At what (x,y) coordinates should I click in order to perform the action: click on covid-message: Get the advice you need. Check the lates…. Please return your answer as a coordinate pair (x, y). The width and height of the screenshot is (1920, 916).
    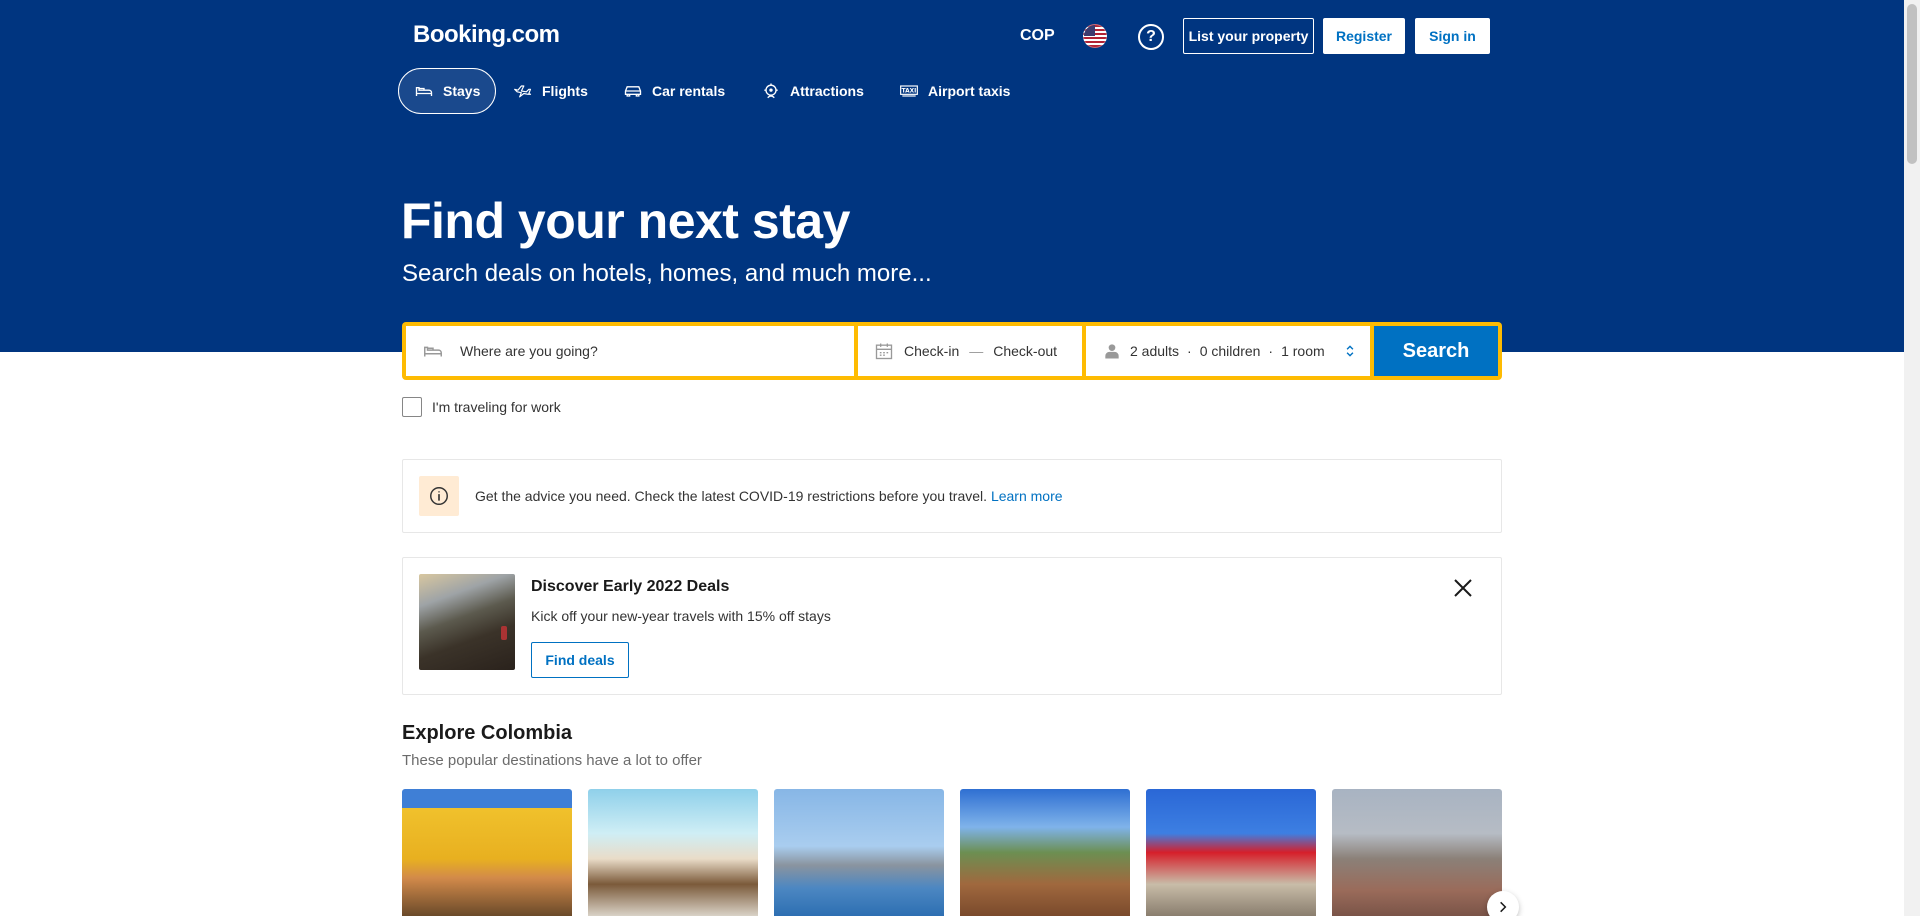
    Looking at the image, I should click on (731, 496).